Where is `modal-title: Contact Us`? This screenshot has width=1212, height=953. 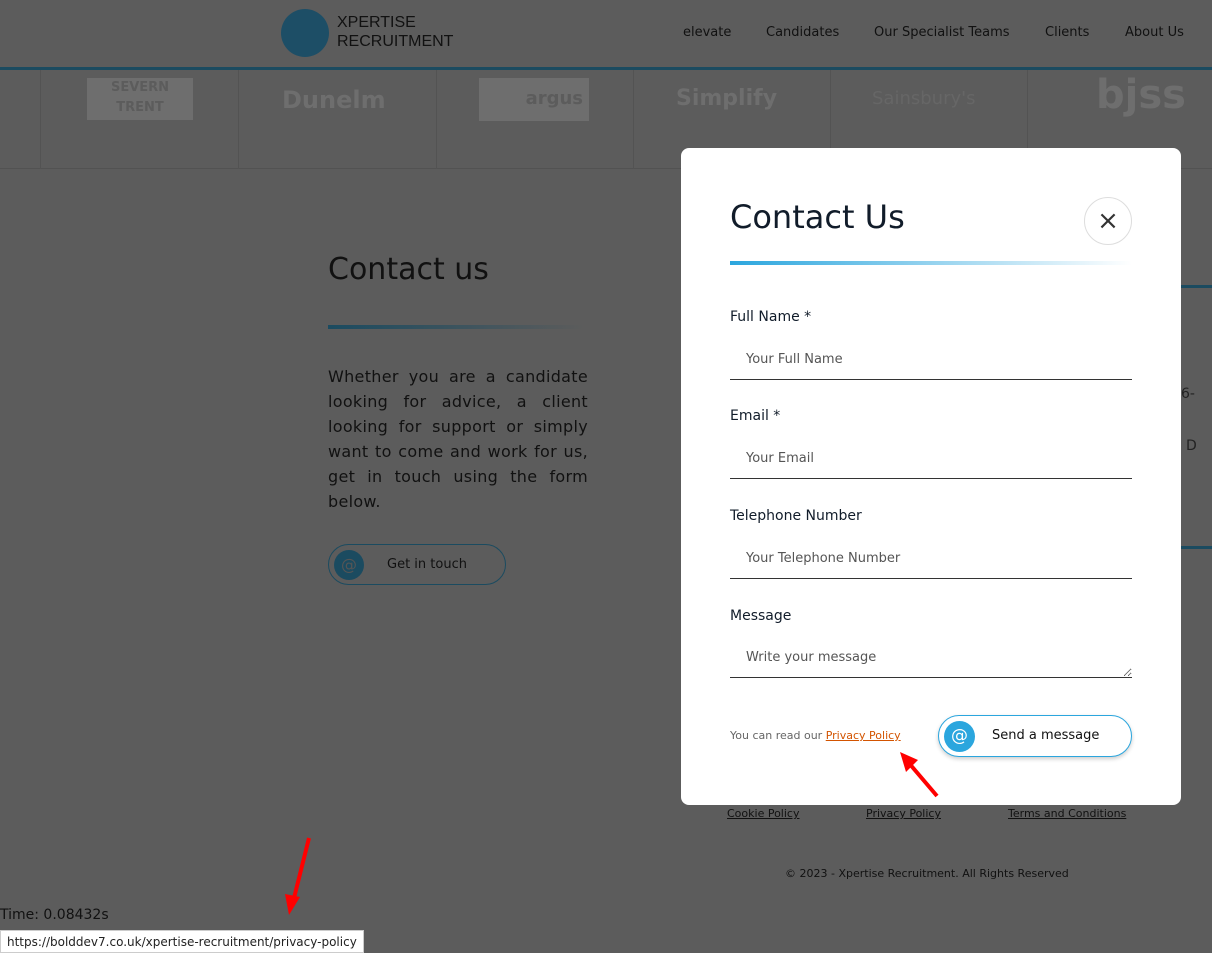 modal-title: Contact Us is located at coordinates (817, 217).